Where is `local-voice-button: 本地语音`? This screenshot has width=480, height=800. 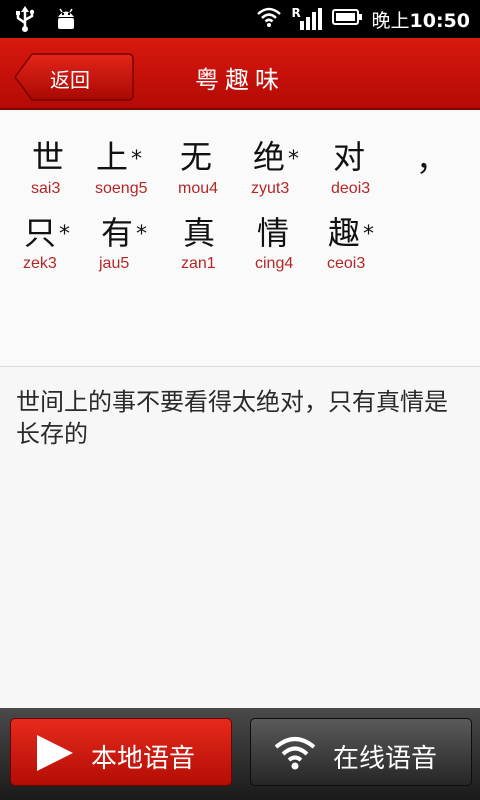
local-voice-button: 本地语音 is located at coordinates (121, 752).